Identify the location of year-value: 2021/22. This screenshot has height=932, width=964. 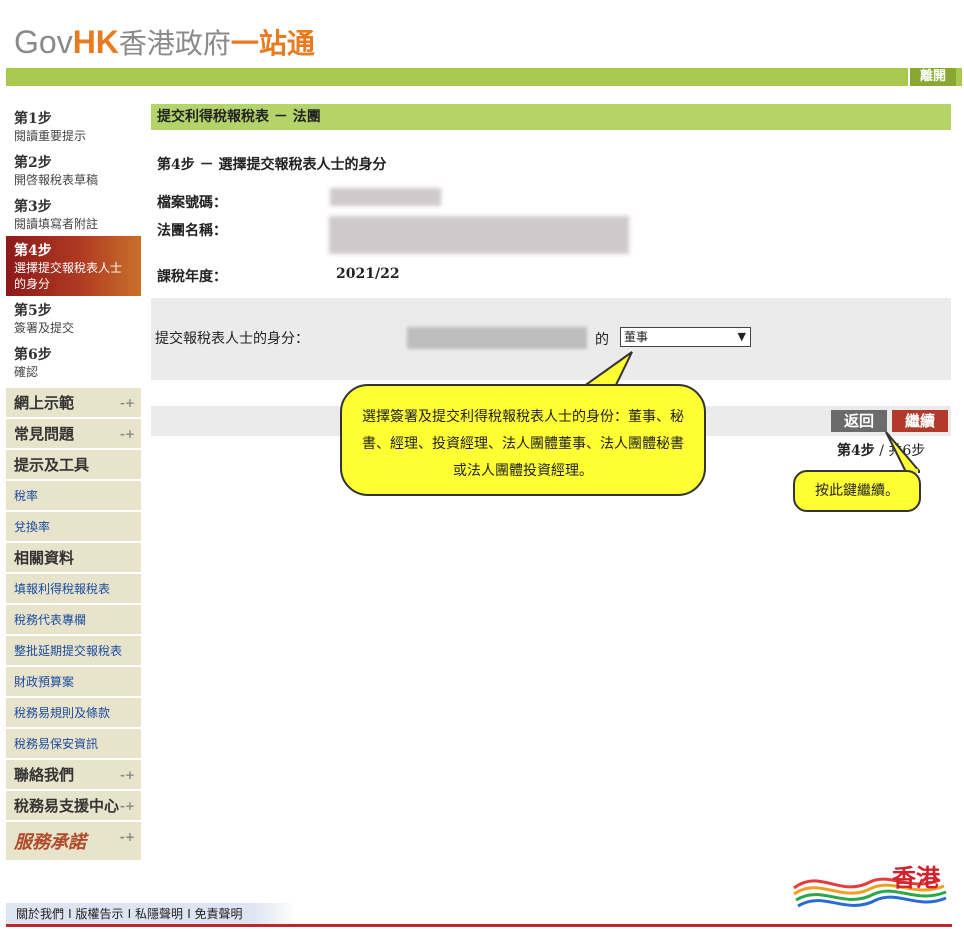
(368, 274).